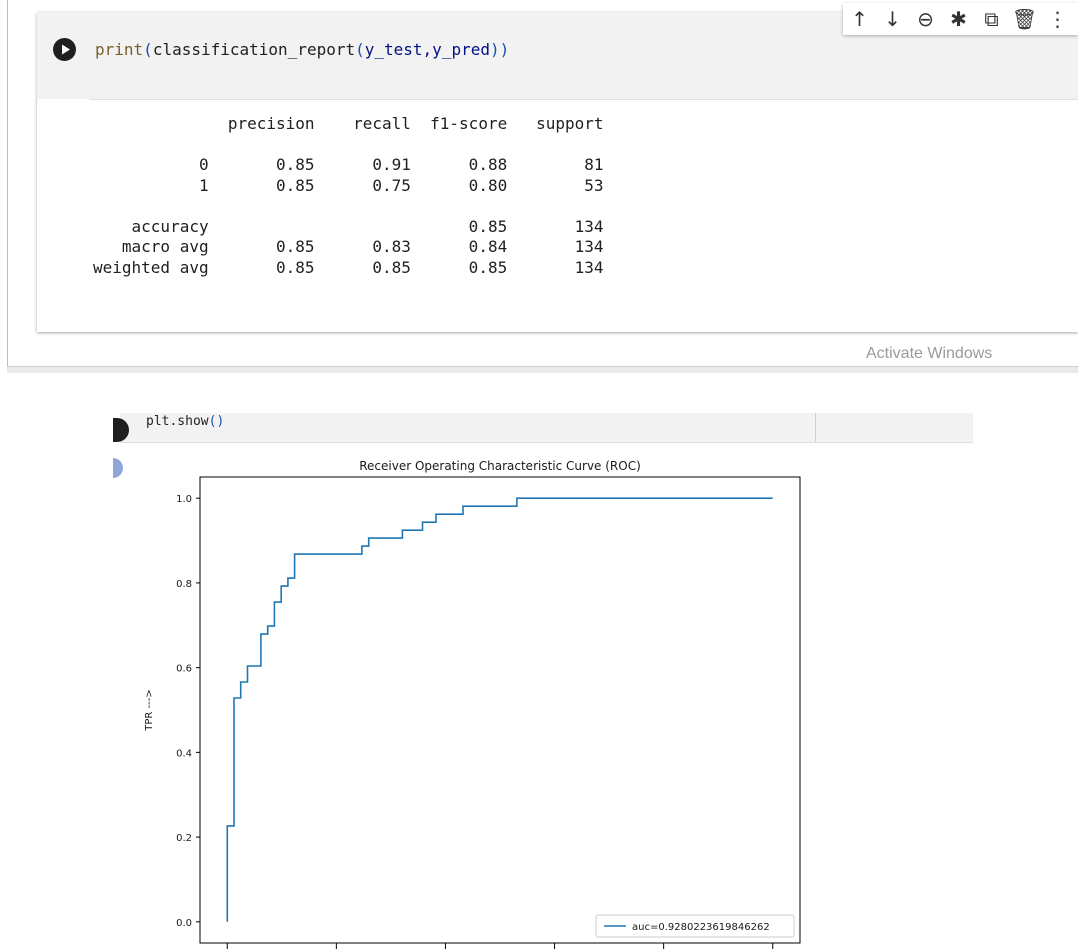 Image resolution: width=1078 pixels, height=951 pixels. What do you see at coordinates (348, 123) in the screenshot?
I see `report-line: precision recall f1-score support` at bounding box center [348, 123].